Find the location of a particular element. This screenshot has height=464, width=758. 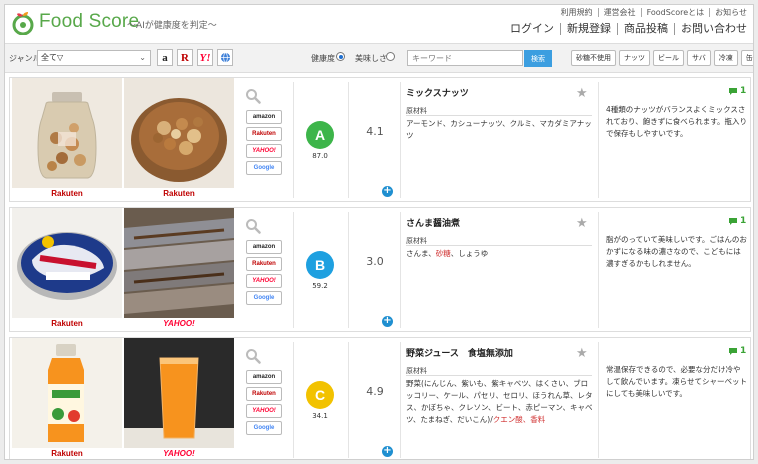

product-image-can is located at coordinates (67, 263).